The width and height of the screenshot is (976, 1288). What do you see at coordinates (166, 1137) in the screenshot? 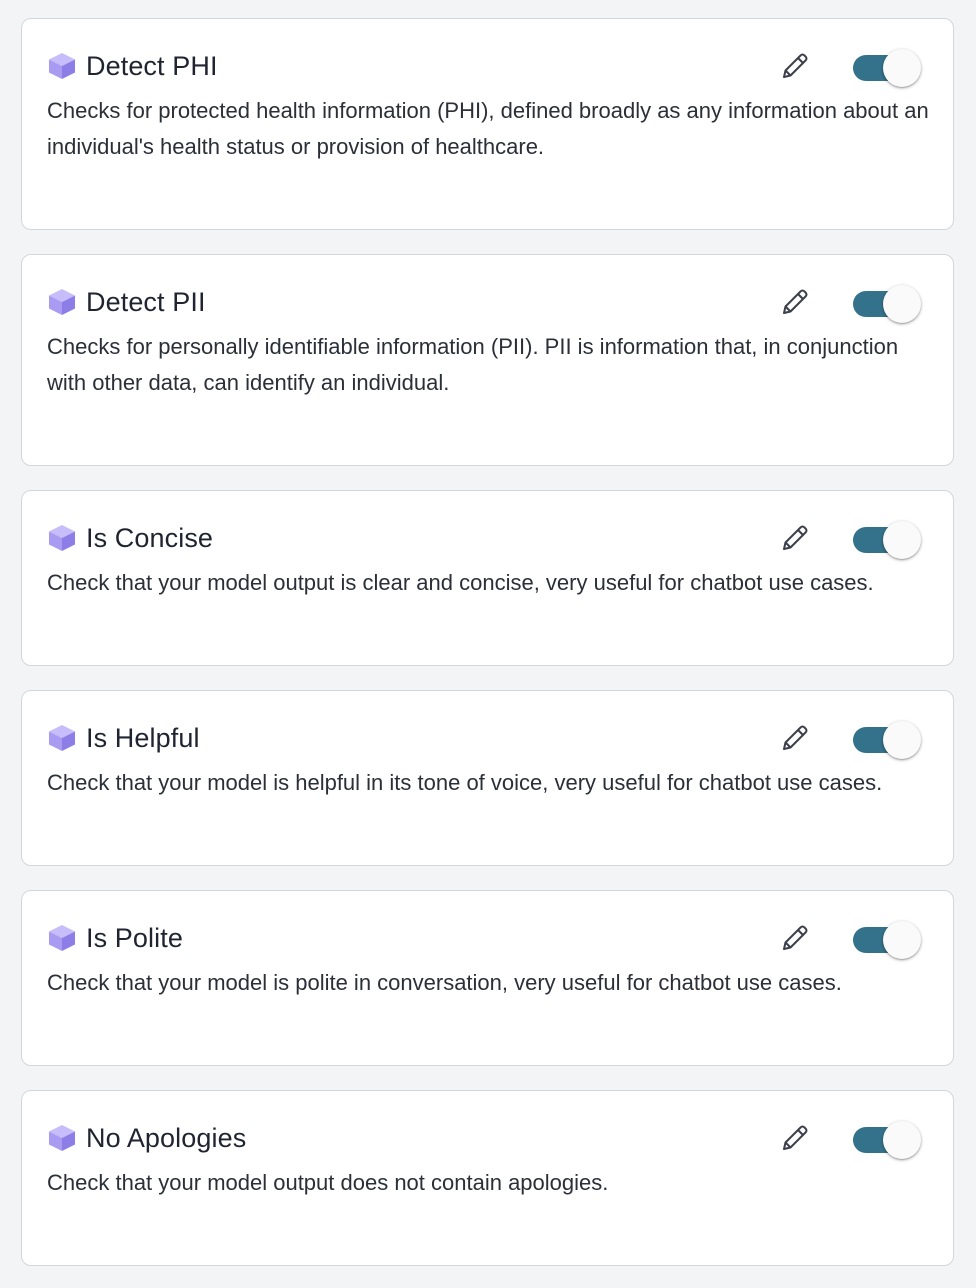
I see `card-title: No Apologies` at bounding box center [166, 1137].